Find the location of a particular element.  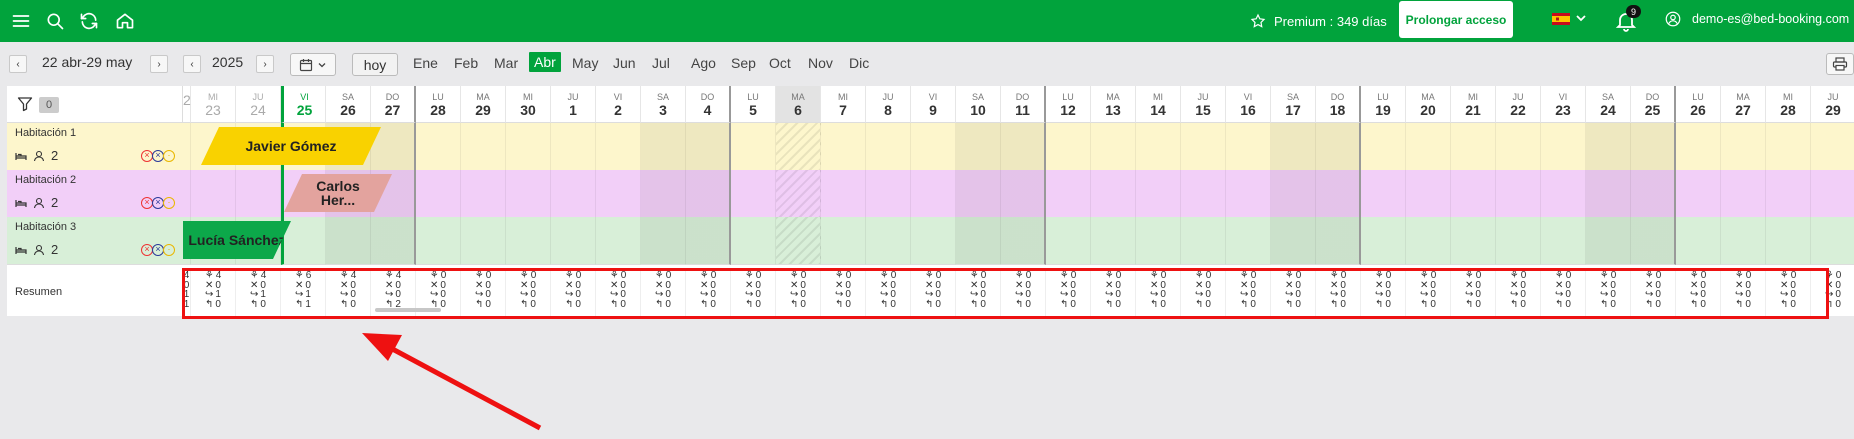

day-header: LU 12 is located at coordinates (1068, 104).